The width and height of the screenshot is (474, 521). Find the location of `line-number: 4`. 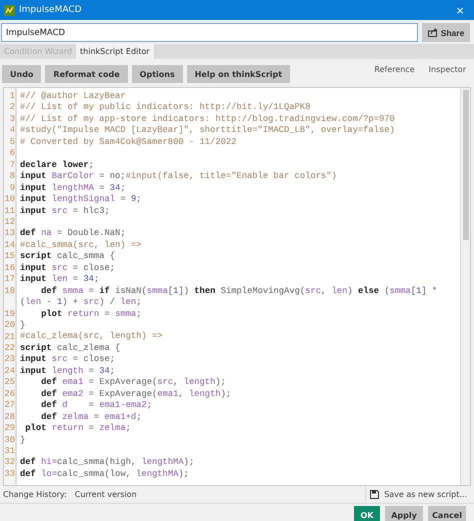

line-number: 4 is located at coordinates (11, 131).